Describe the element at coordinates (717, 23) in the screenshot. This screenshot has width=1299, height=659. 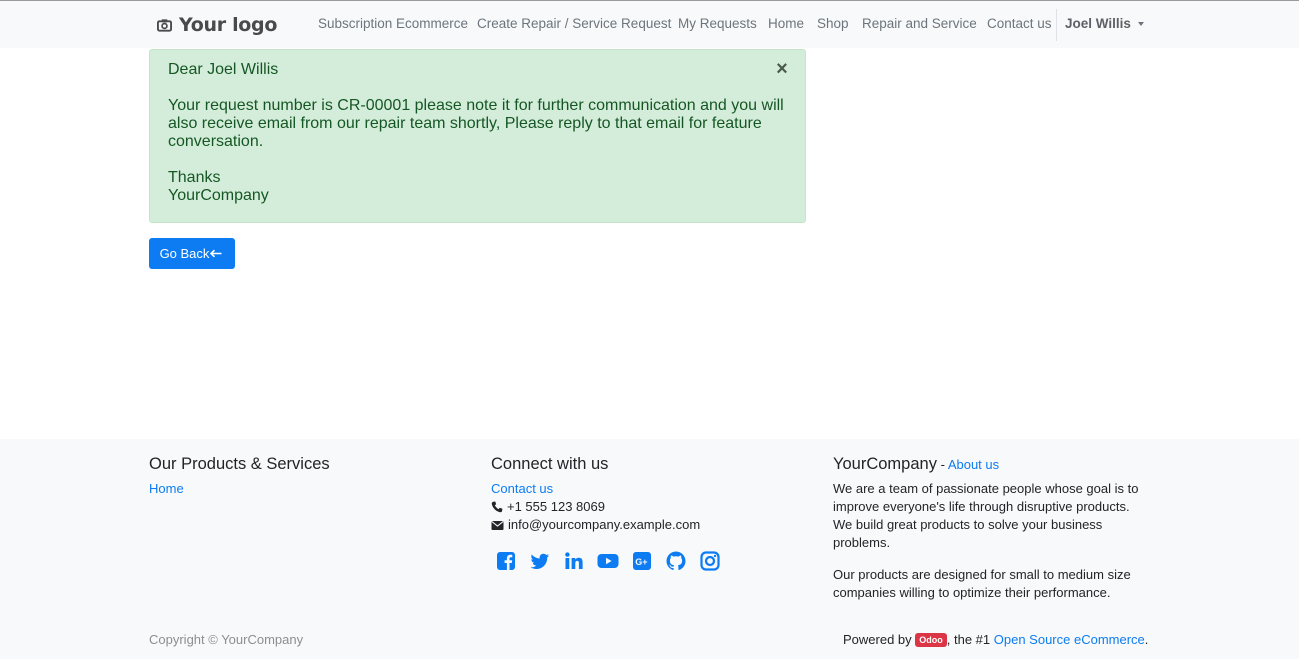
I see `nav-my-requests: My Requests` at that location.